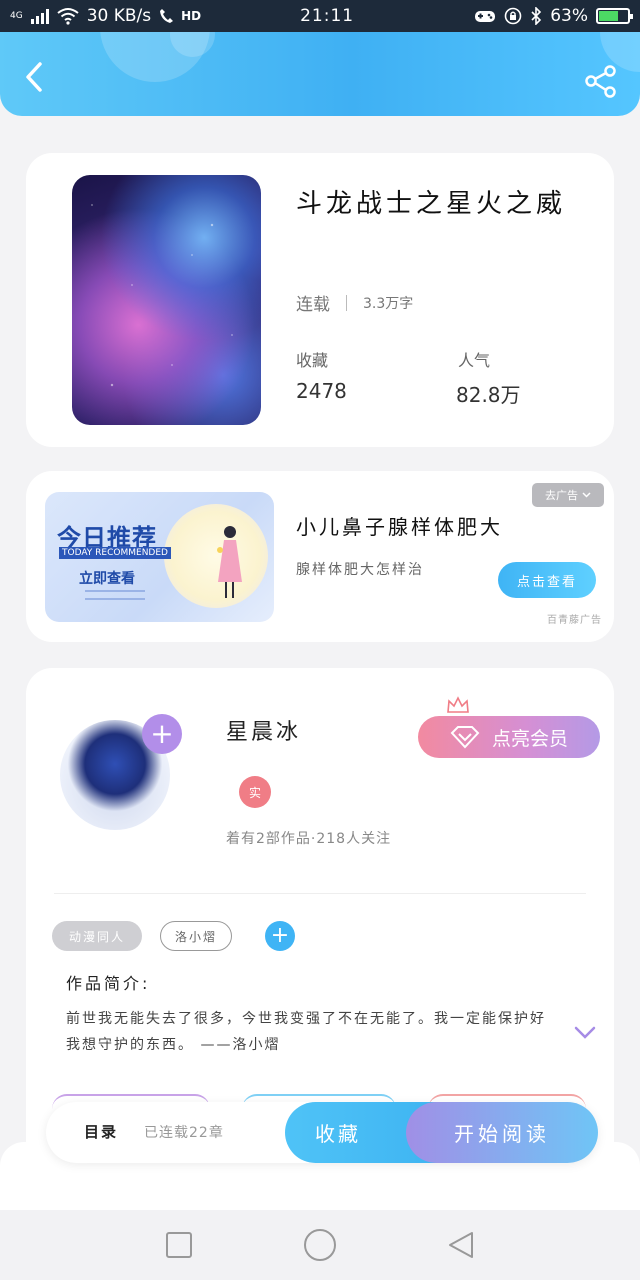 The image size is (640, 1280). Describe the element at coordinates (280, 936) in the screenshot. I see `add-tag-button: +` at that location.